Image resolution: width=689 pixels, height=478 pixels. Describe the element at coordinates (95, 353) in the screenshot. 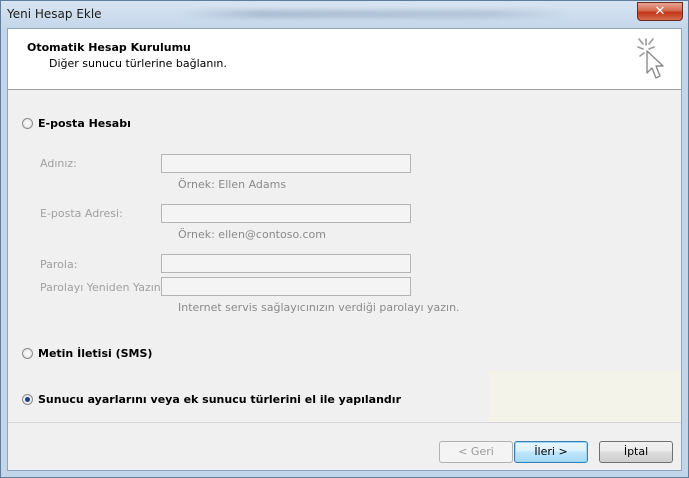

I see `sms-label: Metin İletisi (SMS)` at that location.